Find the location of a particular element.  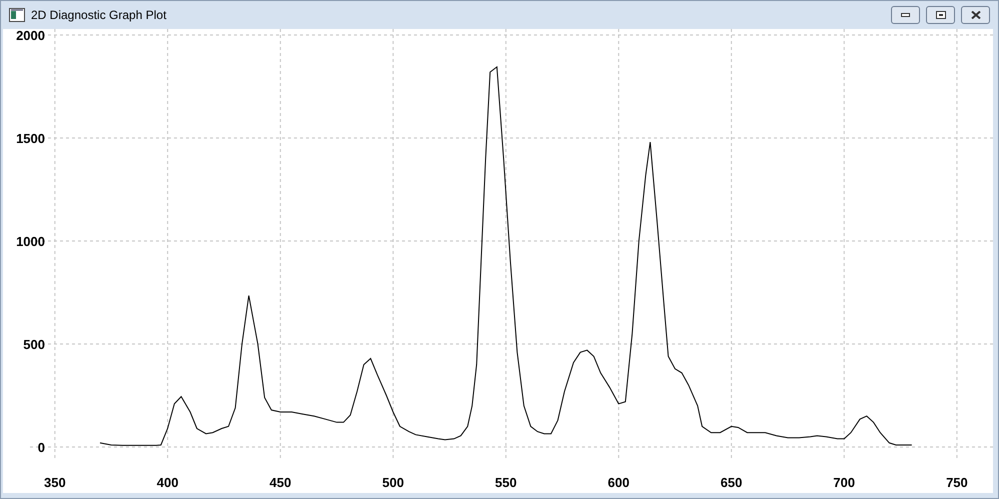

x-axis-label: 550 is located at coordinates (506, 482).